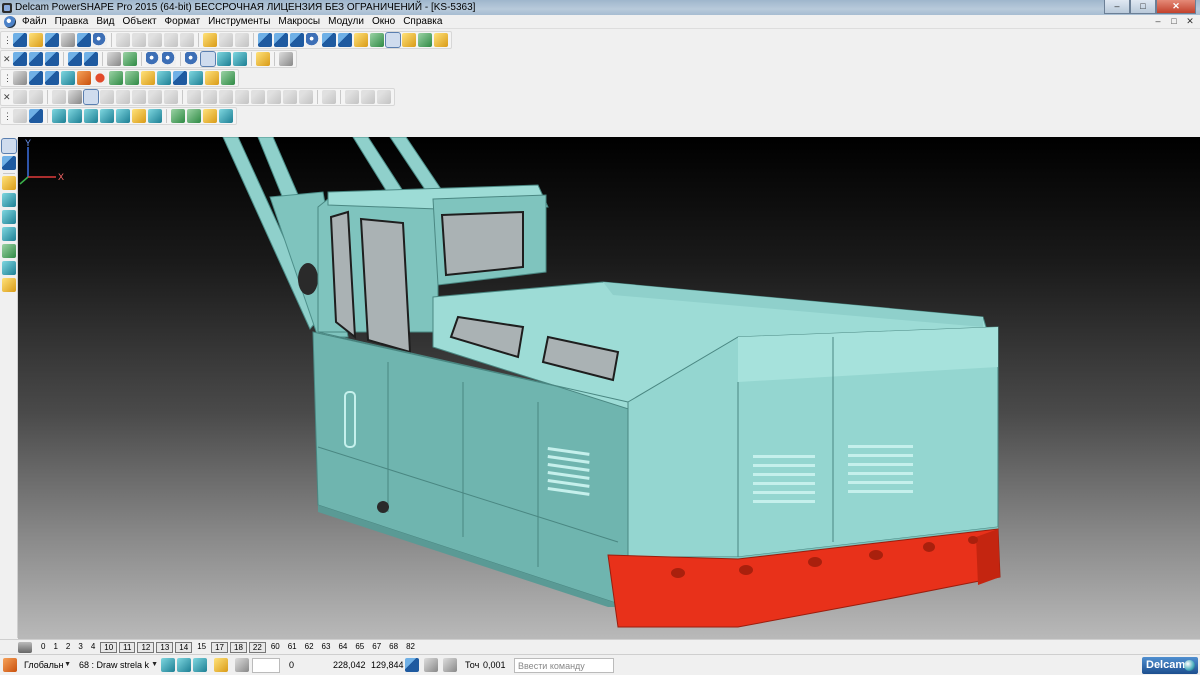 The width and height of the screenshot is (1200, 675). What do you see at coordinates (165, 647) in the screenshot?
I see `level-button: 13` at bounding box center [165, 647].